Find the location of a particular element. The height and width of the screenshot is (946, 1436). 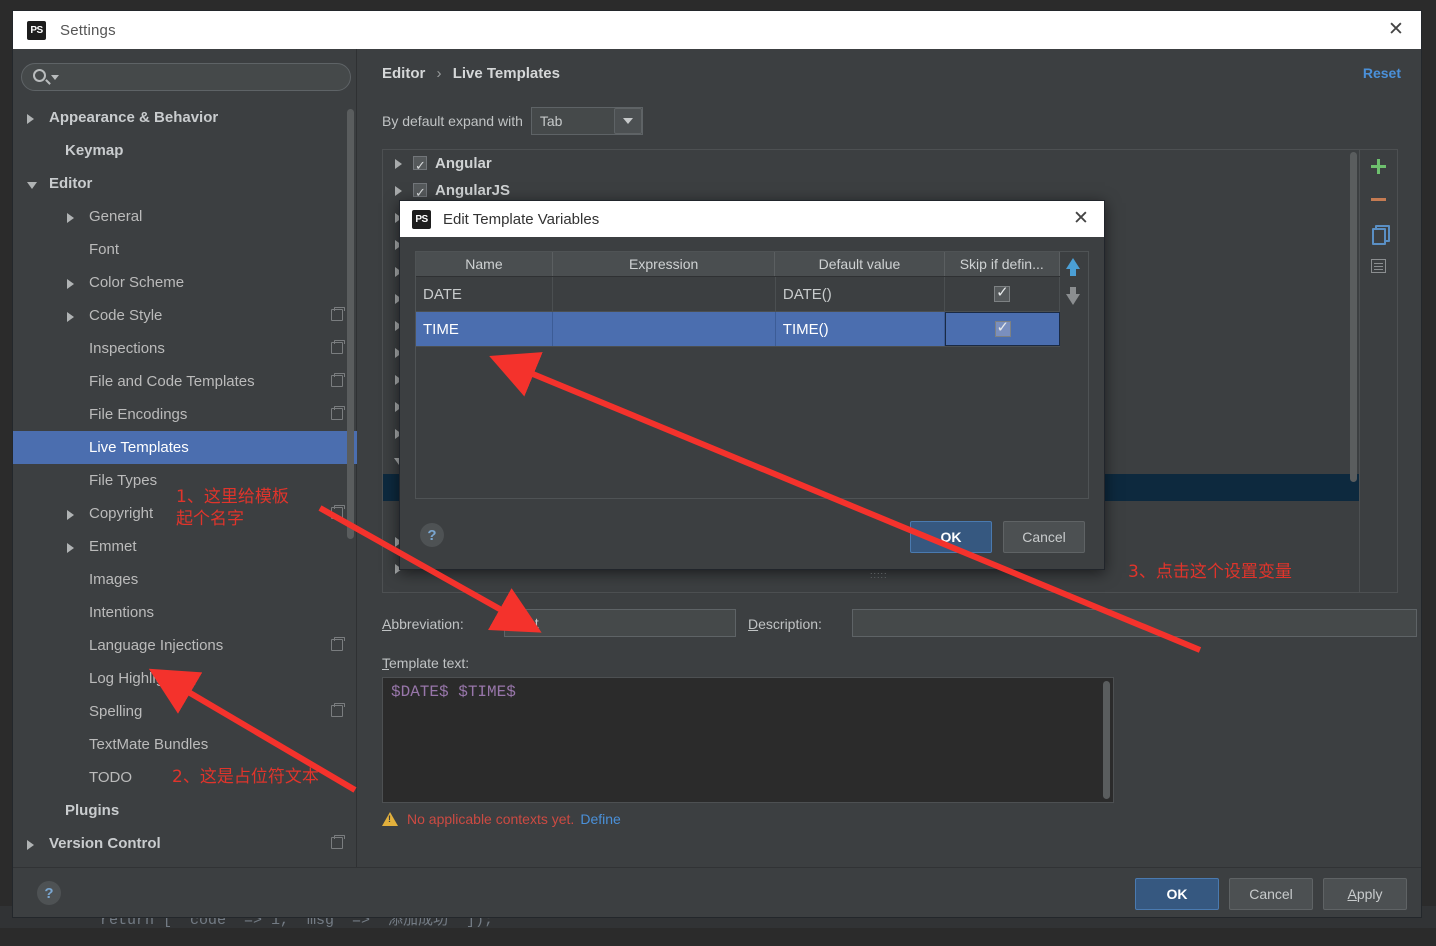

sidebar-item-emmet: Emmet is located at coordinates (185, 546).